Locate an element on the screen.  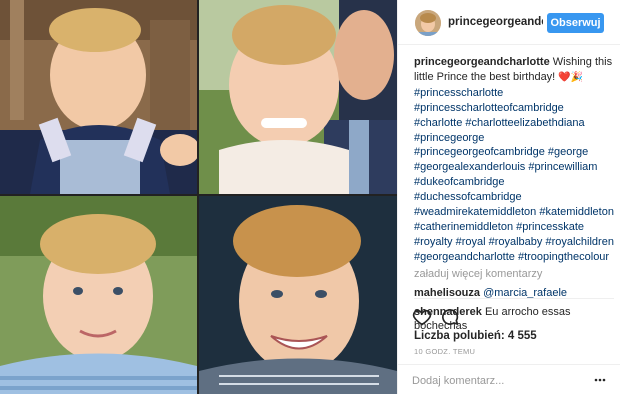
comment-author-link: mahelisouza is located at coordinates (447, 293).